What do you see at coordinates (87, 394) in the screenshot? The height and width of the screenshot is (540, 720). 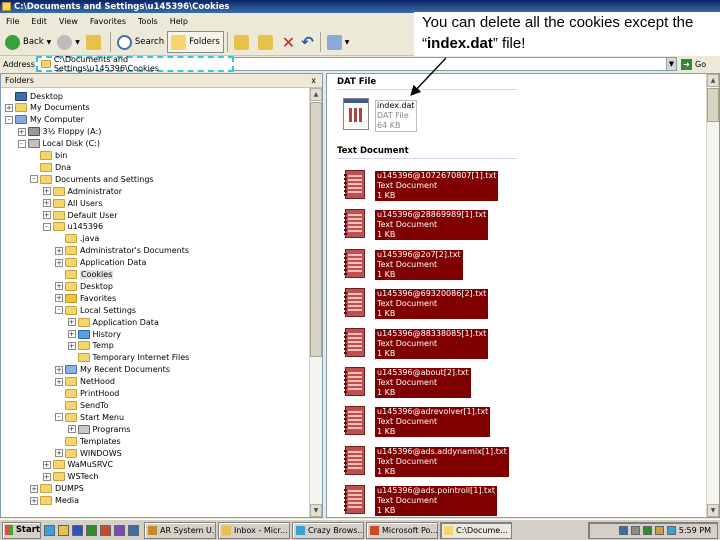 I see `tree-node: PrintHood` at bounding box center [87, 394].